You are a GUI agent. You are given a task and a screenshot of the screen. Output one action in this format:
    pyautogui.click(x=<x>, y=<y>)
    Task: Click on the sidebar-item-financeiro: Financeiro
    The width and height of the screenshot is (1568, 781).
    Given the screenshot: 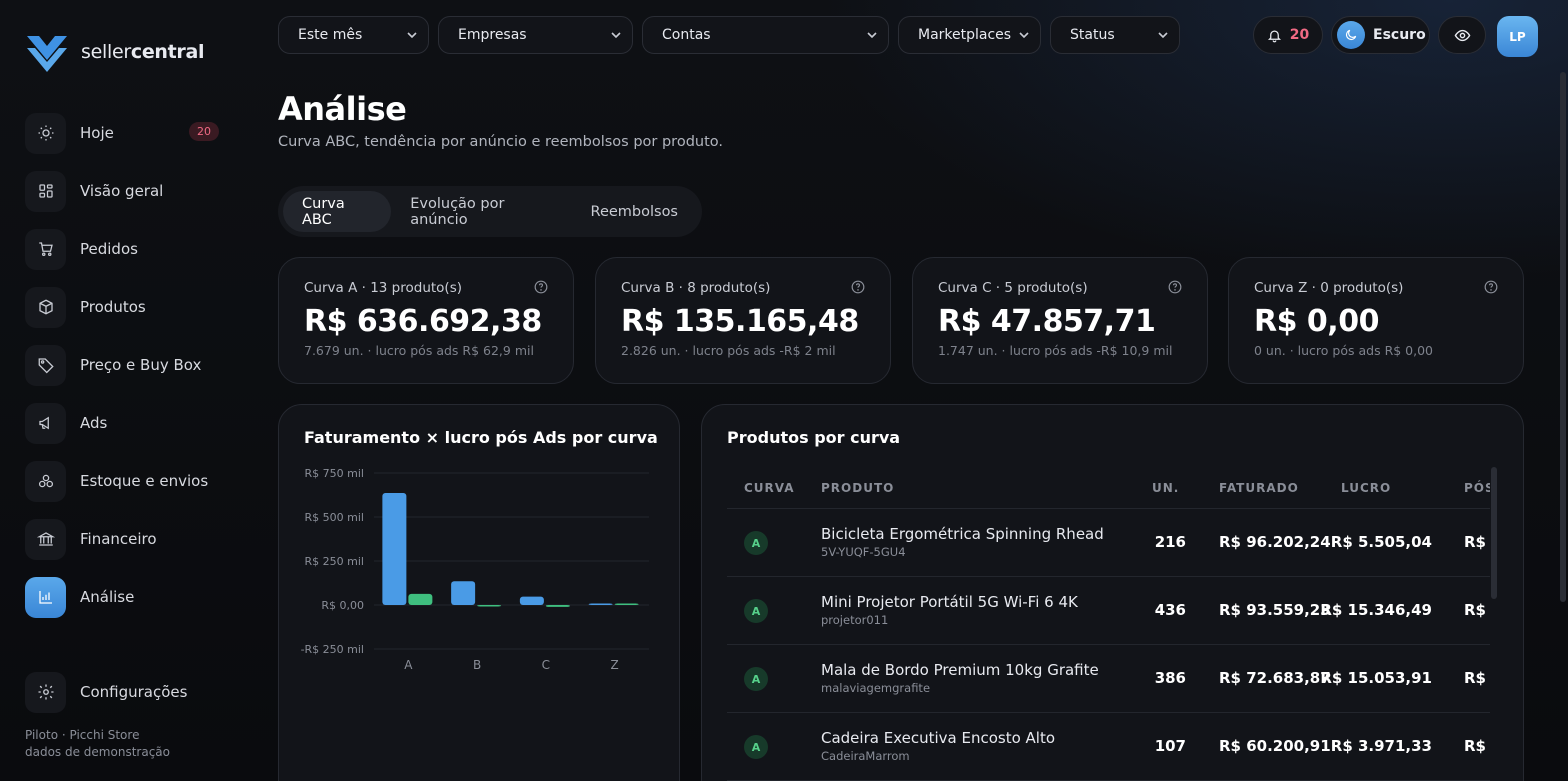 What is the action you would take?
    pyautogui.click(x=125, y=539)
    